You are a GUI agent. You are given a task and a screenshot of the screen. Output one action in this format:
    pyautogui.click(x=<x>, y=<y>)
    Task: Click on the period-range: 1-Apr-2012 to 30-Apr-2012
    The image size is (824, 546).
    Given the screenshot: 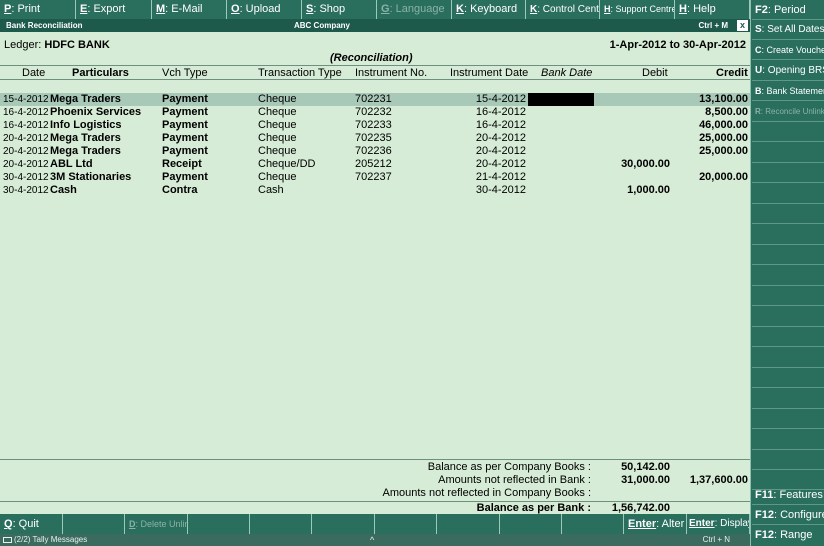 What is the action you would take?
    pyautogui.click(x=678, y=45)
    